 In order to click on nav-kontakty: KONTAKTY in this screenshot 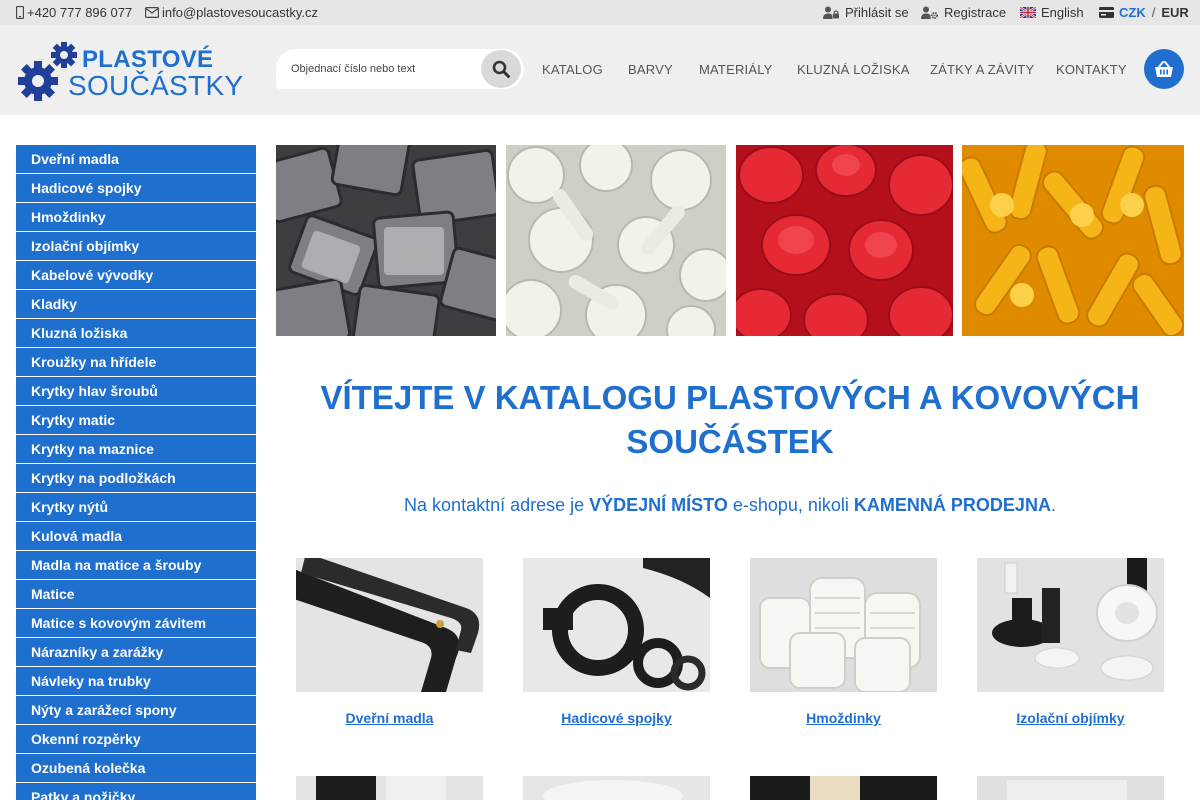, I will do `click(1091, 69)`.